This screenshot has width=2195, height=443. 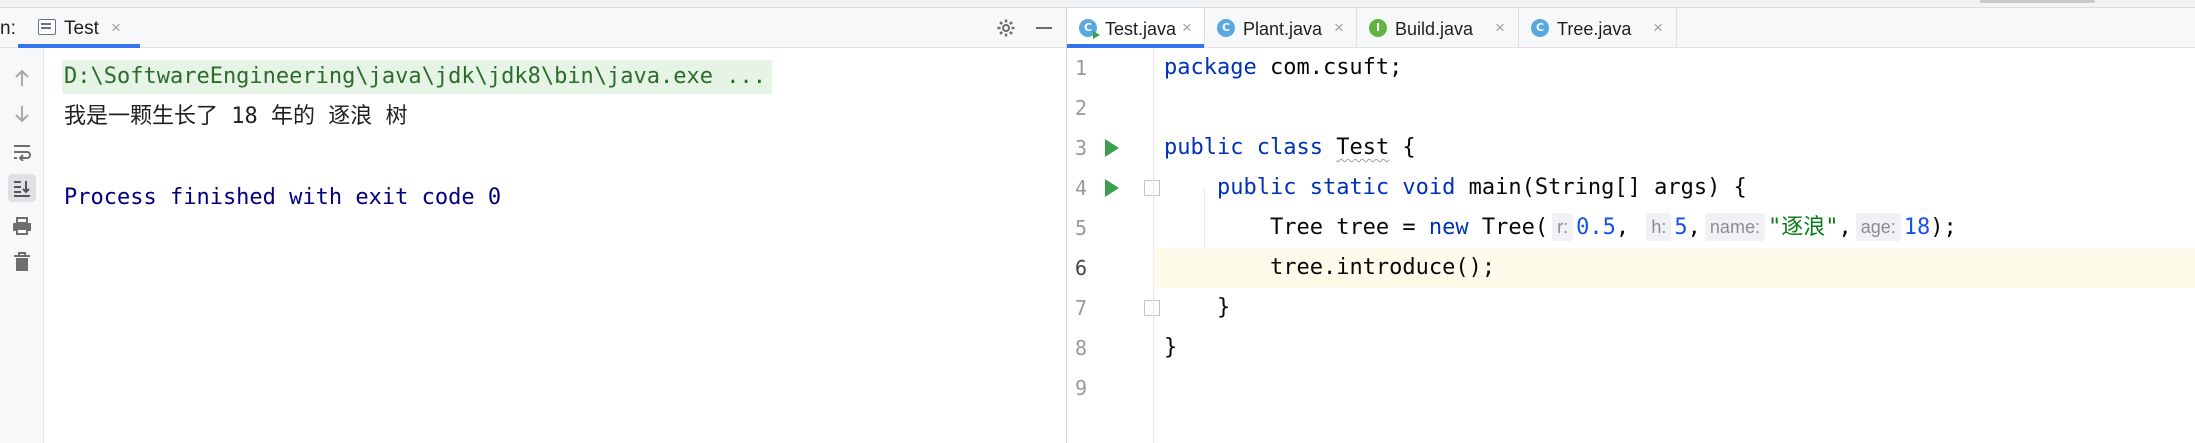 What do you see at coordinates (1674, 308) in the screenshot?
I see `code-line-7: }` at bounding box center [1674, 308].